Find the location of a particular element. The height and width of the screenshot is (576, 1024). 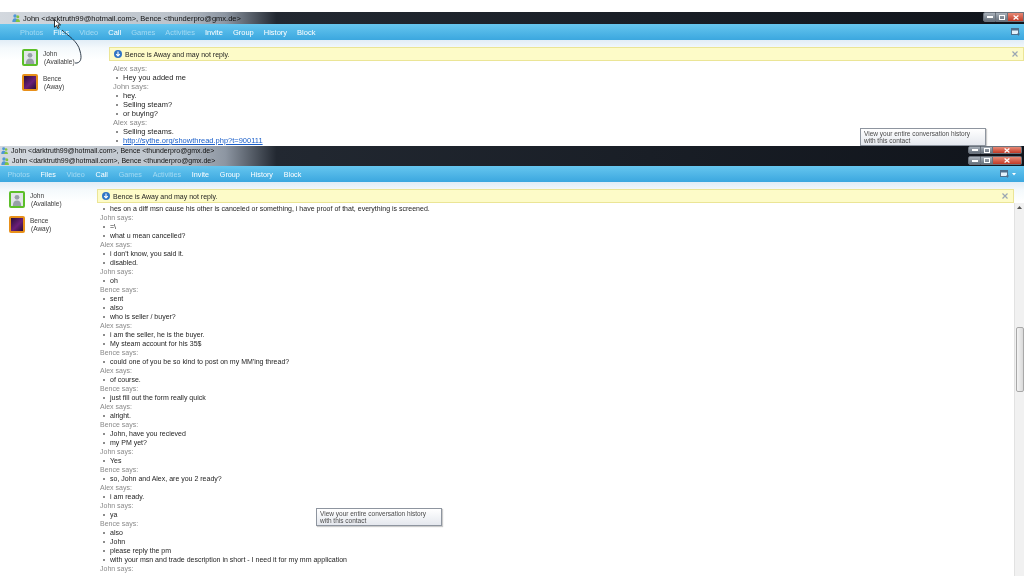

scrollbar is located at coordinates (1019, 389).